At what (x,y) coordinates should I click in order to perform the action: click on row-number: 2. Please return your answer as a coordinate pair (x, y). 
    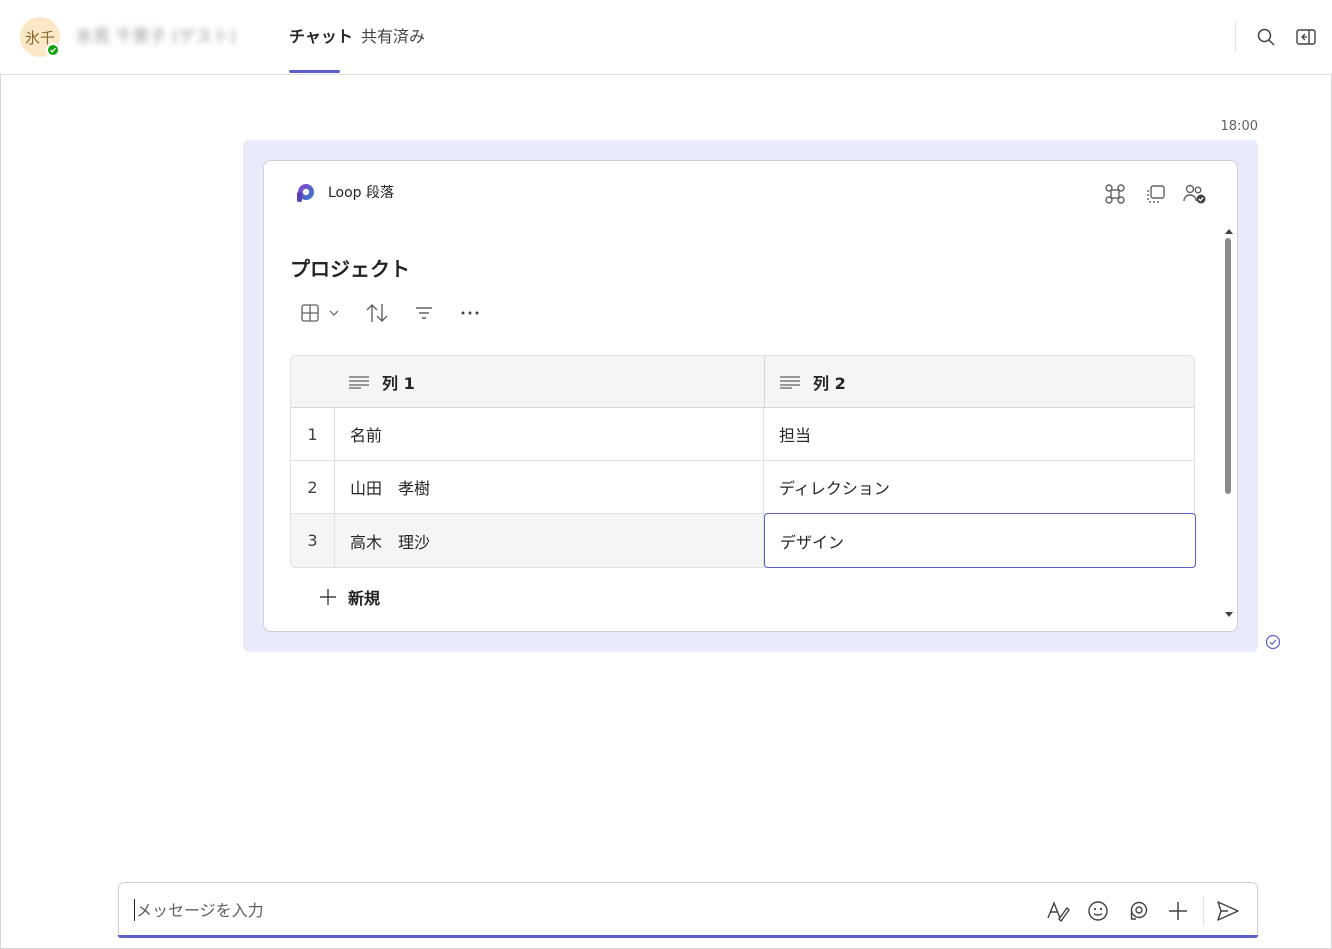
    Looking at the image, I should click on (313, 487).